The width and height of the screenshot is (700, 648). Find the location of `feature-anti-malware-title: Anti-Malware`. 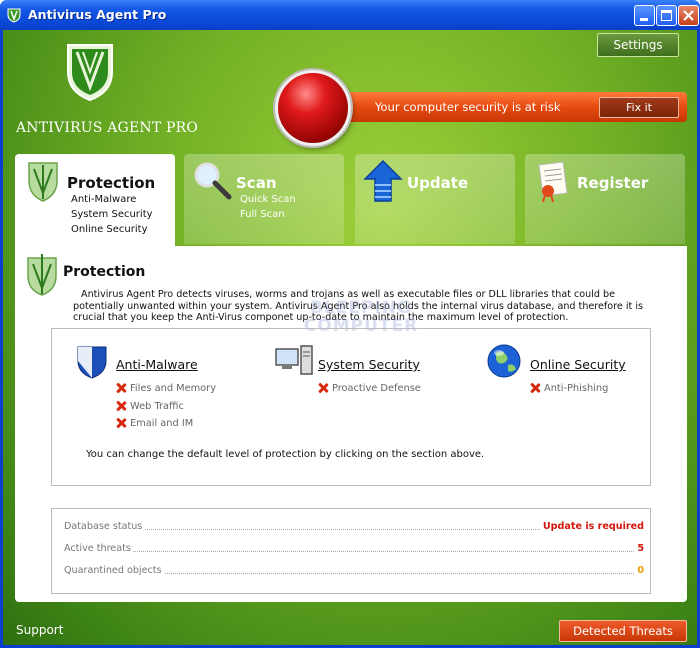

feature-anti-malware-title: Anti-Malware is located at coordinates (157, 364).